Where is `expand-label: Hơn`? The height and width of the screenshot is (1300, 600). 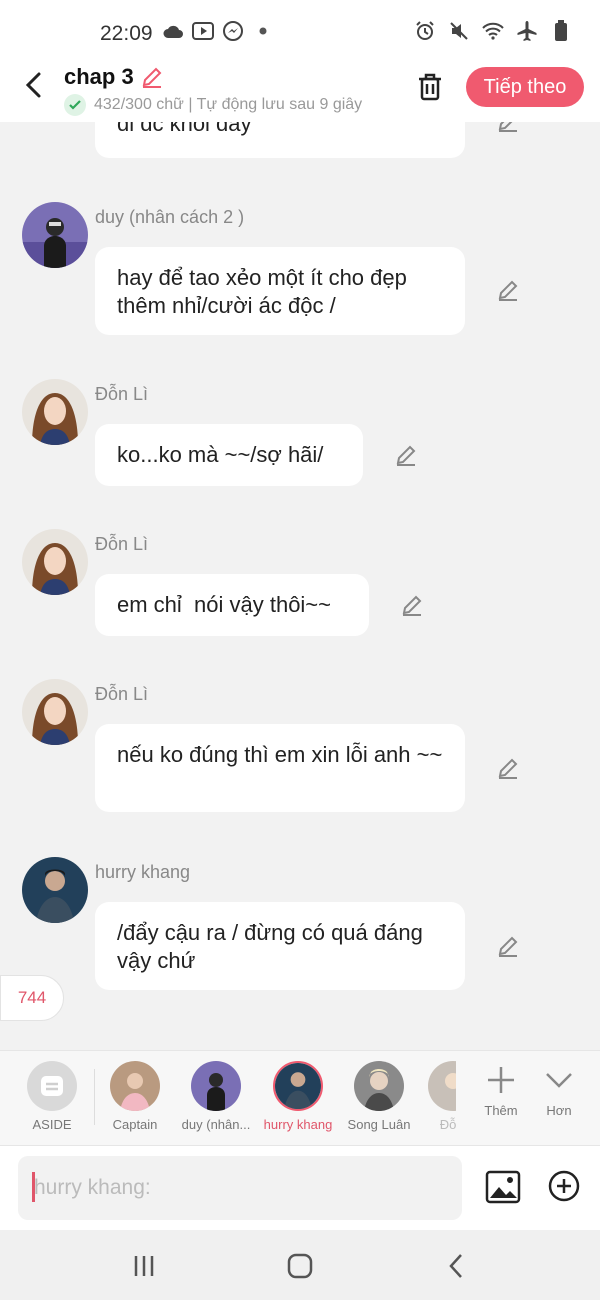 expand-label: Hơn is located at coordinates (559, 1110).